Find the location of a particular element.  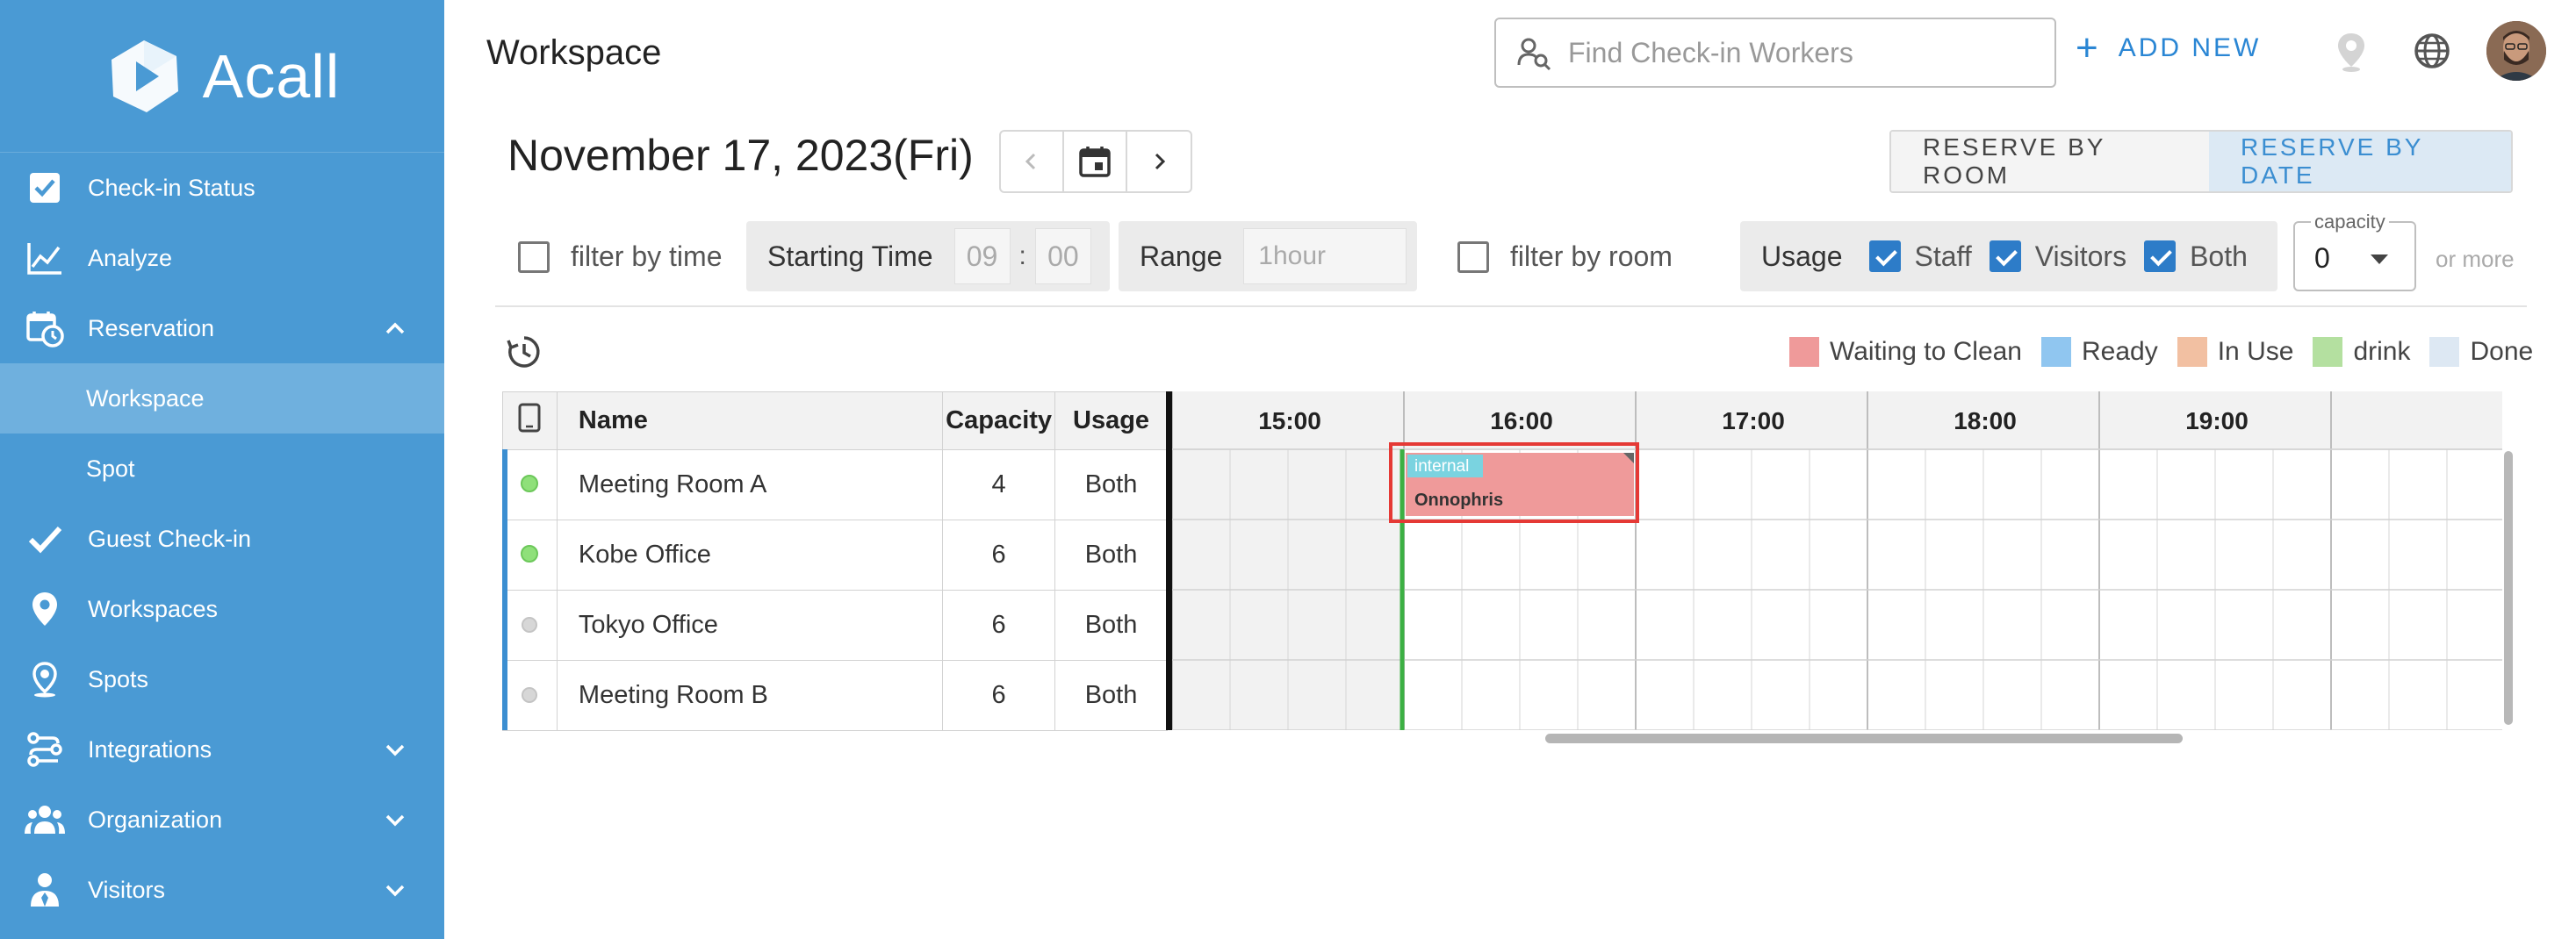

capacity-cell: 4 is located at coordinates (999, 484).